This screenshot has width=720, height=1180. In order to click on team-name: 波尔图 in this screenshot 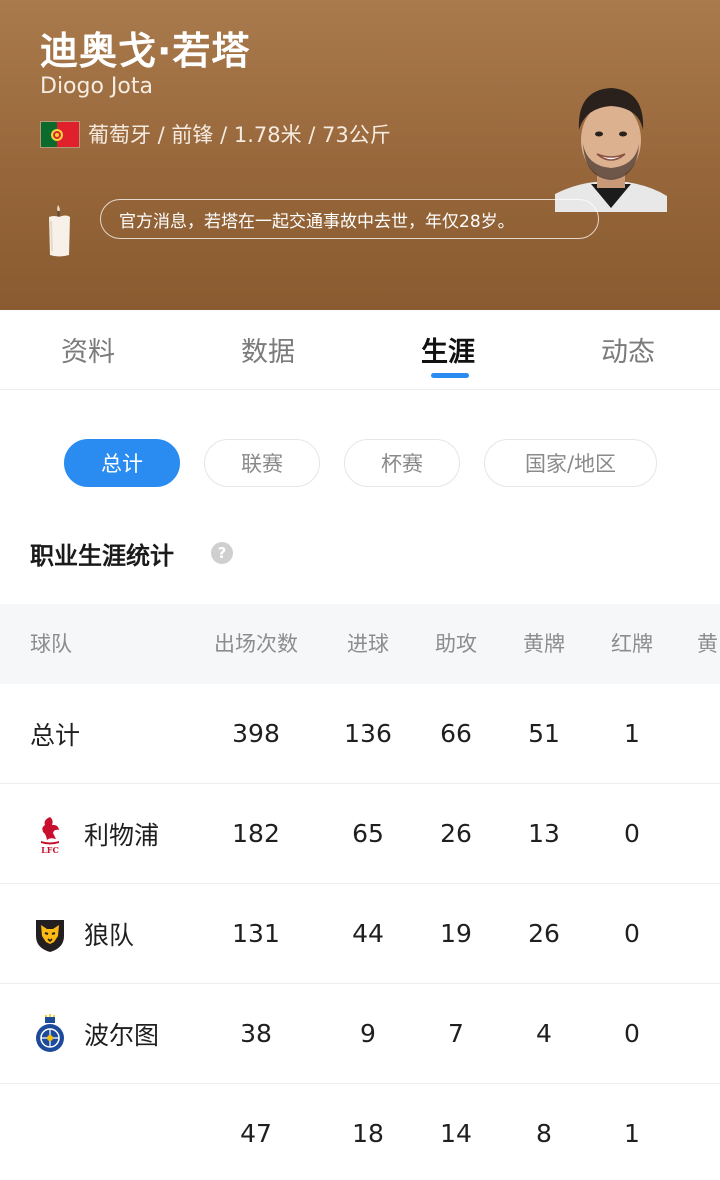, I will do `click(122, 1035)`.